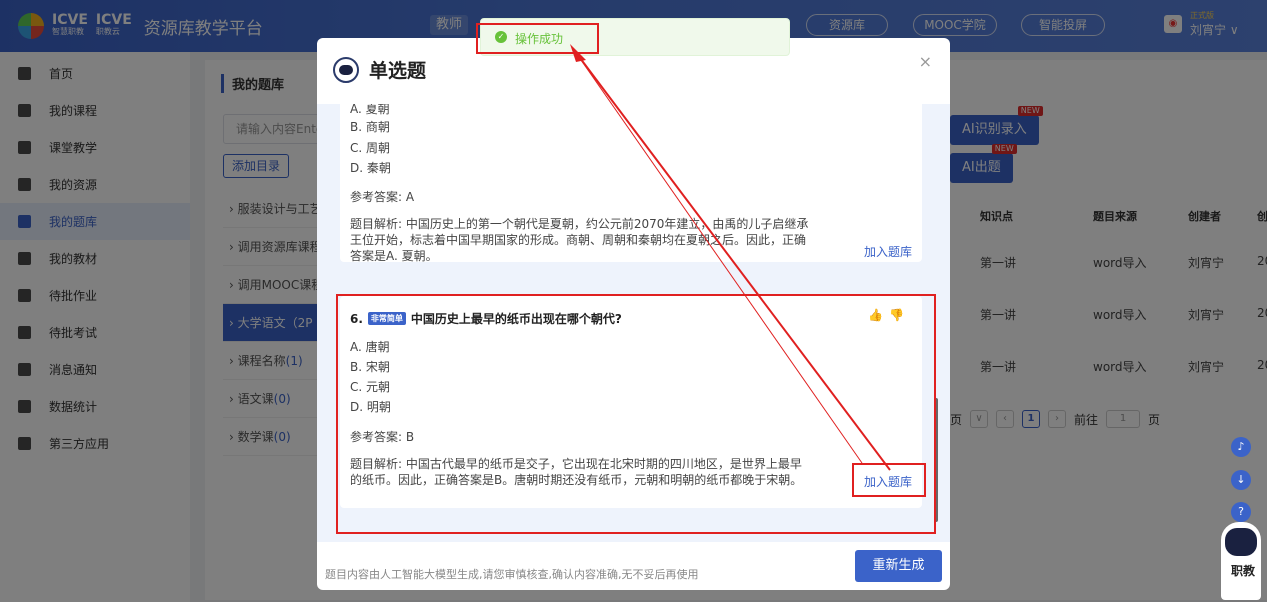 The image size is (1267, 602). I want to click on ai-disclaimer: 题目内容由人工智能大模型生成,请您审慎核查,确认内容准确,无不妥后再使用, so click(512, 574).